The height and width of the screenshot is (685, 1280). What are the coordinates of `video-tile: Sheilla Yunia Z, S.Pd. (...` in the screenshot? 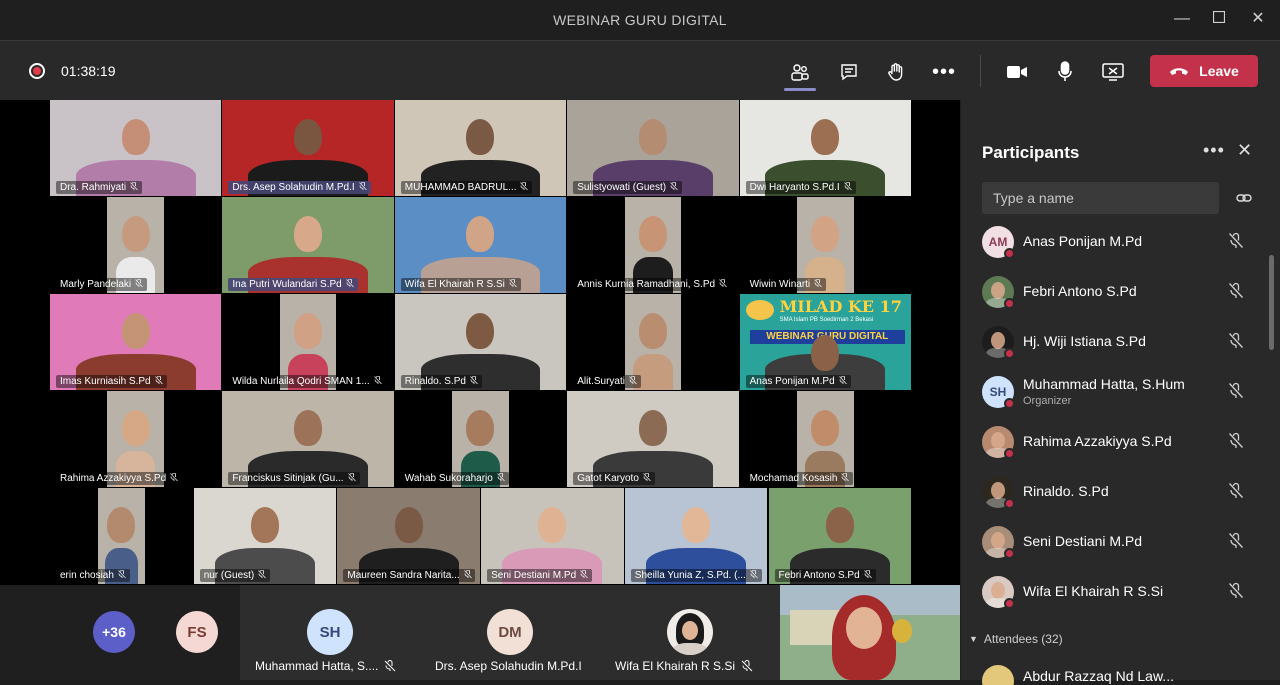 It's located at (696, 536).